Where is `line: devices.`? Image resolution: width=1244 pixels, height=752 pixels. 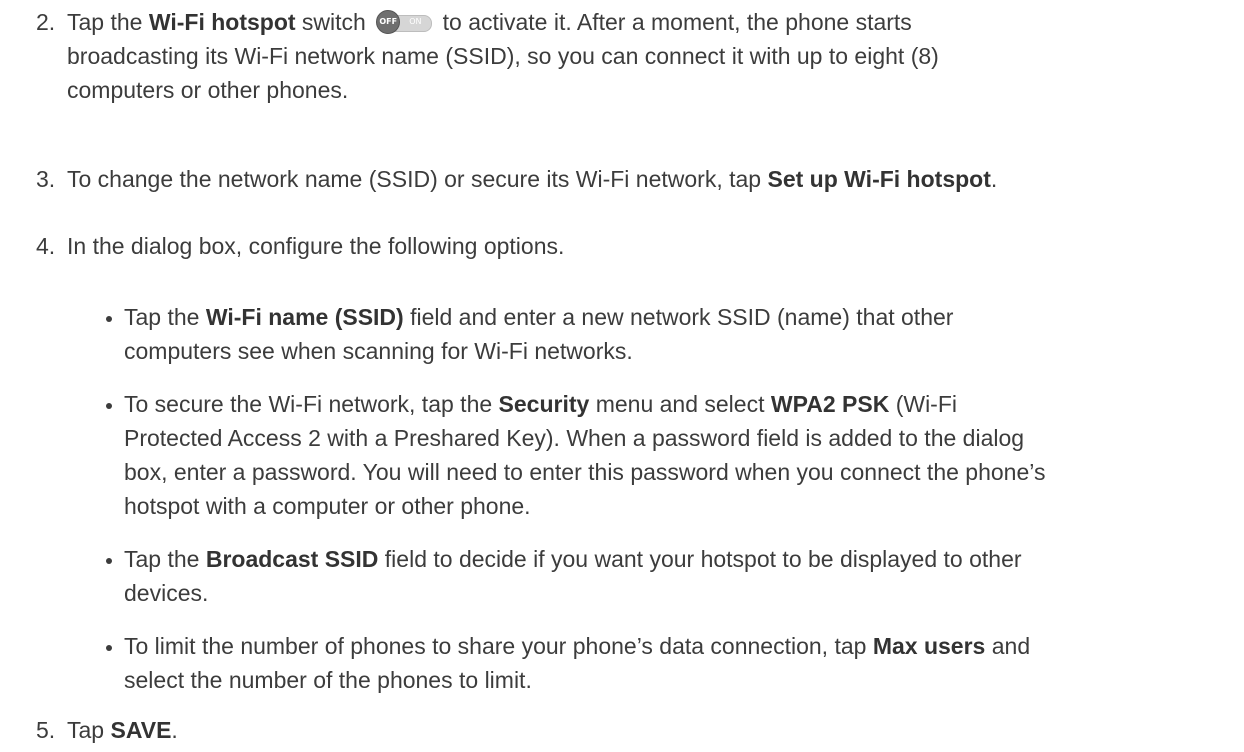
line: devices. is located at coordinates (166, 593).